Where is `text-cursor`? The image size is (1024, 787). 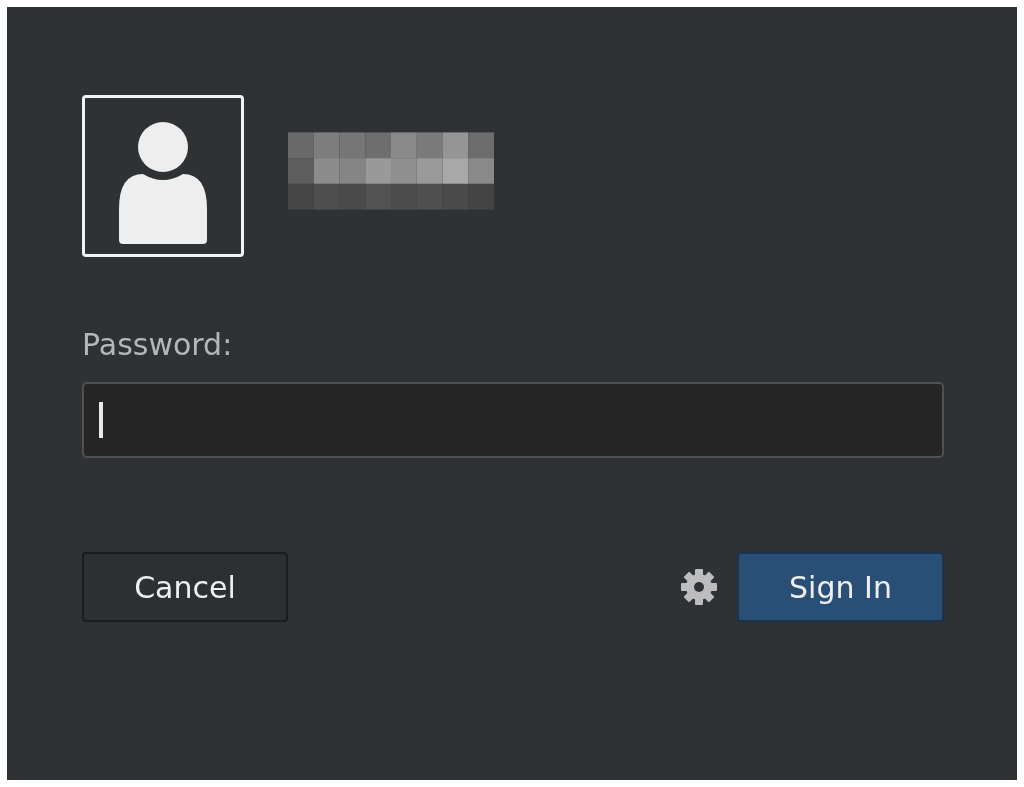 text-cursor is located at coordinates (101, 420).